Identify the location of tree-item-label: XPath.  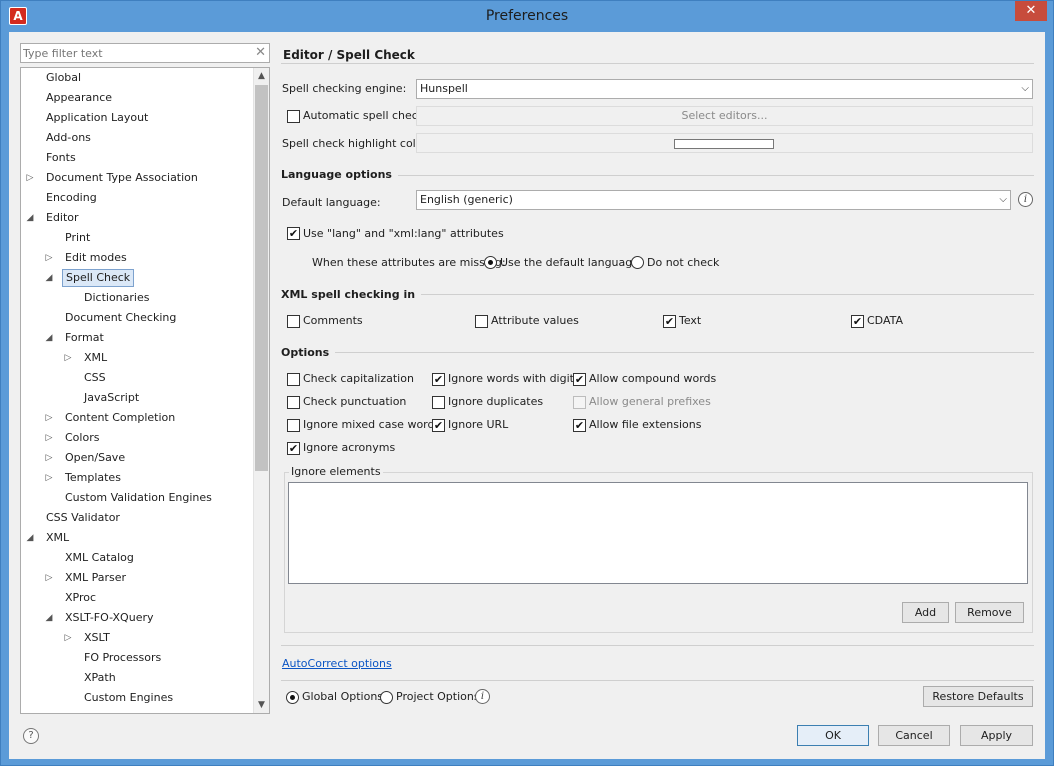
(100, 677).